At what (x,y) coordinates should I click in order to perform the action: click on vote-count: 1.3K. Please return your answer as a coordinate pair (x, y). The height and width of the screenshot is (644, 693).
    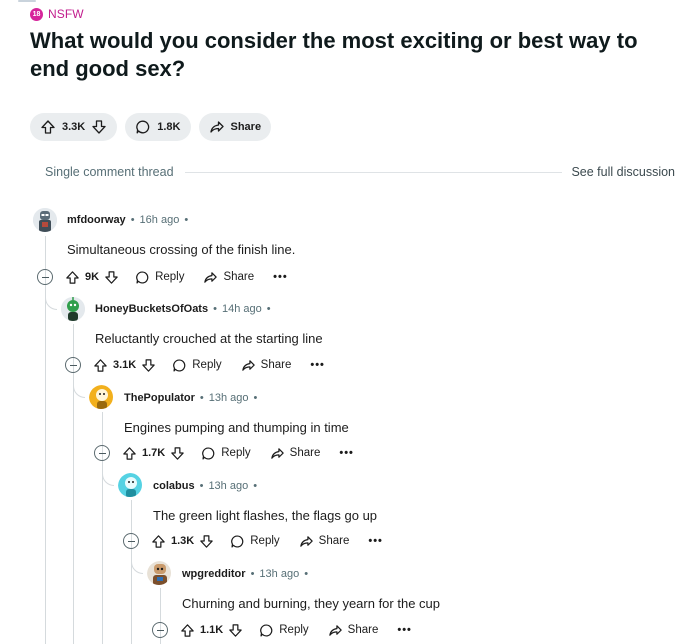
    Looking at the image, I should click on (183, 541).